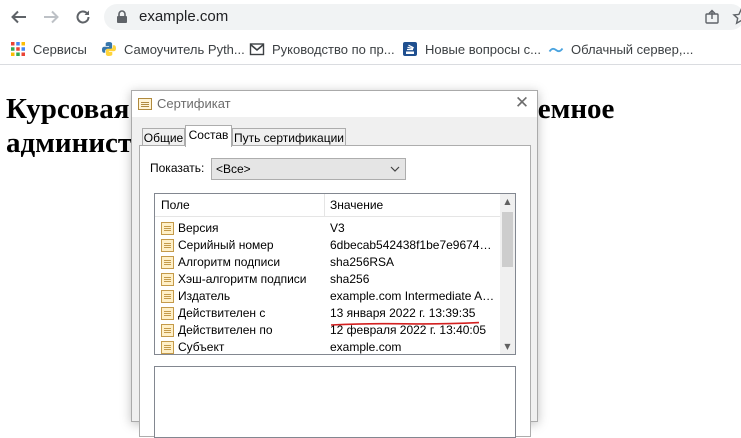  Describe the element at coordinates (109, 49) in the screenshot. I see `python-icon` at that location.